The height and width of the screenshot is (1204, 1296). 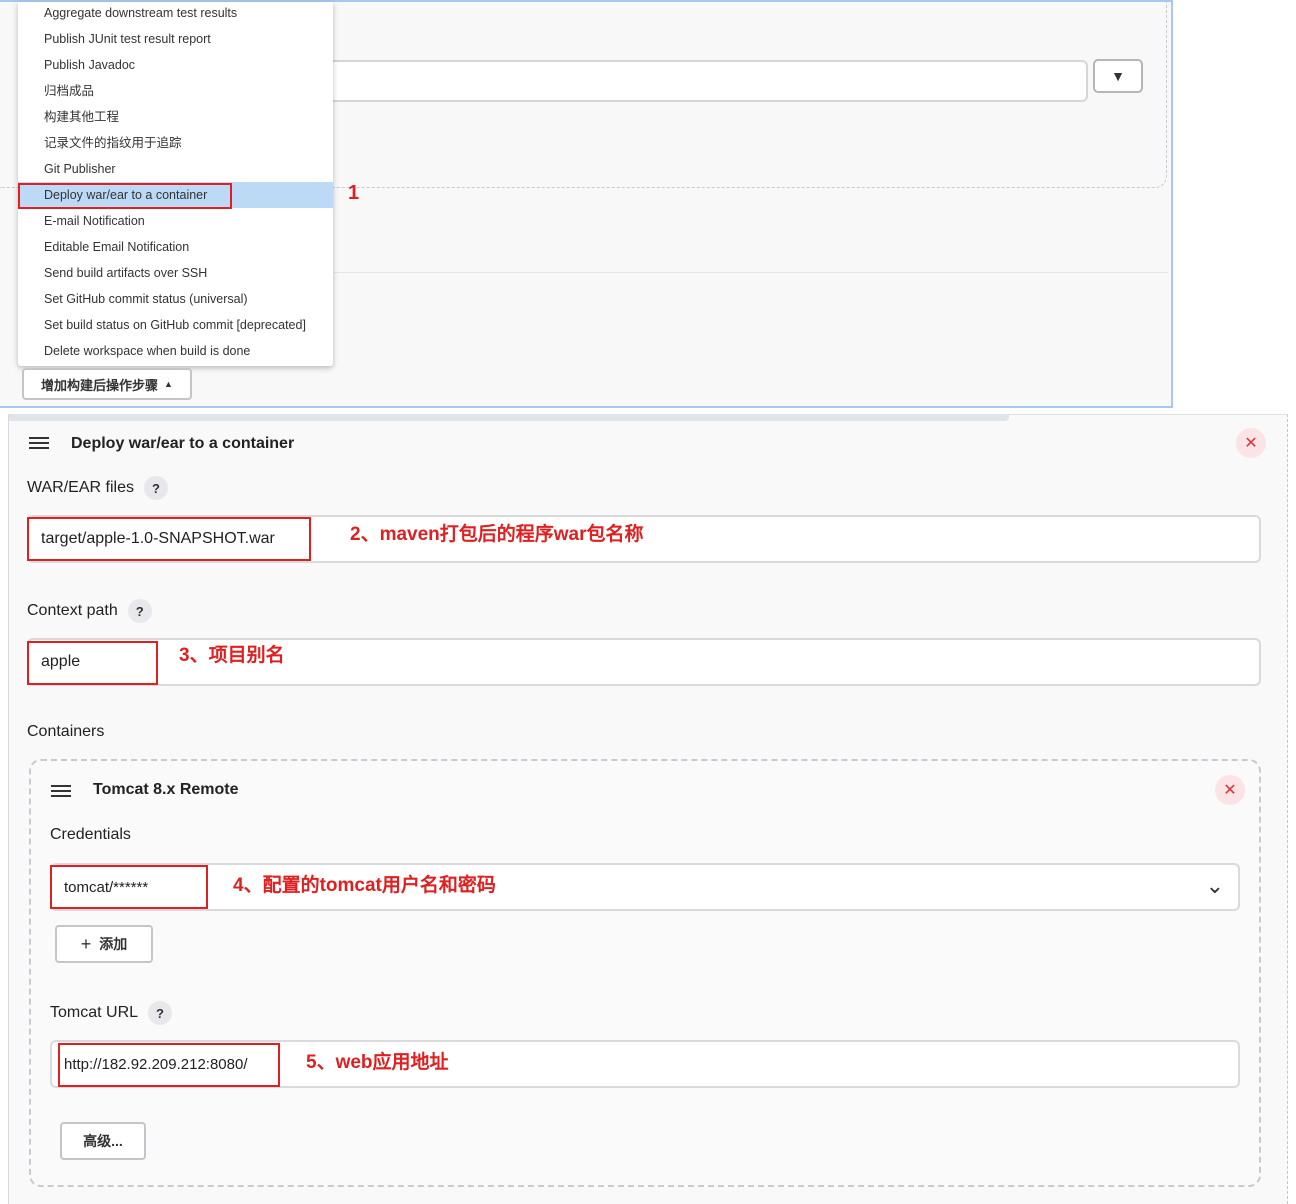 What do you see at coordinates (354, 193) in the screenshot?
I see `annotation-step-1: 1` at bounding box center [354, 193].